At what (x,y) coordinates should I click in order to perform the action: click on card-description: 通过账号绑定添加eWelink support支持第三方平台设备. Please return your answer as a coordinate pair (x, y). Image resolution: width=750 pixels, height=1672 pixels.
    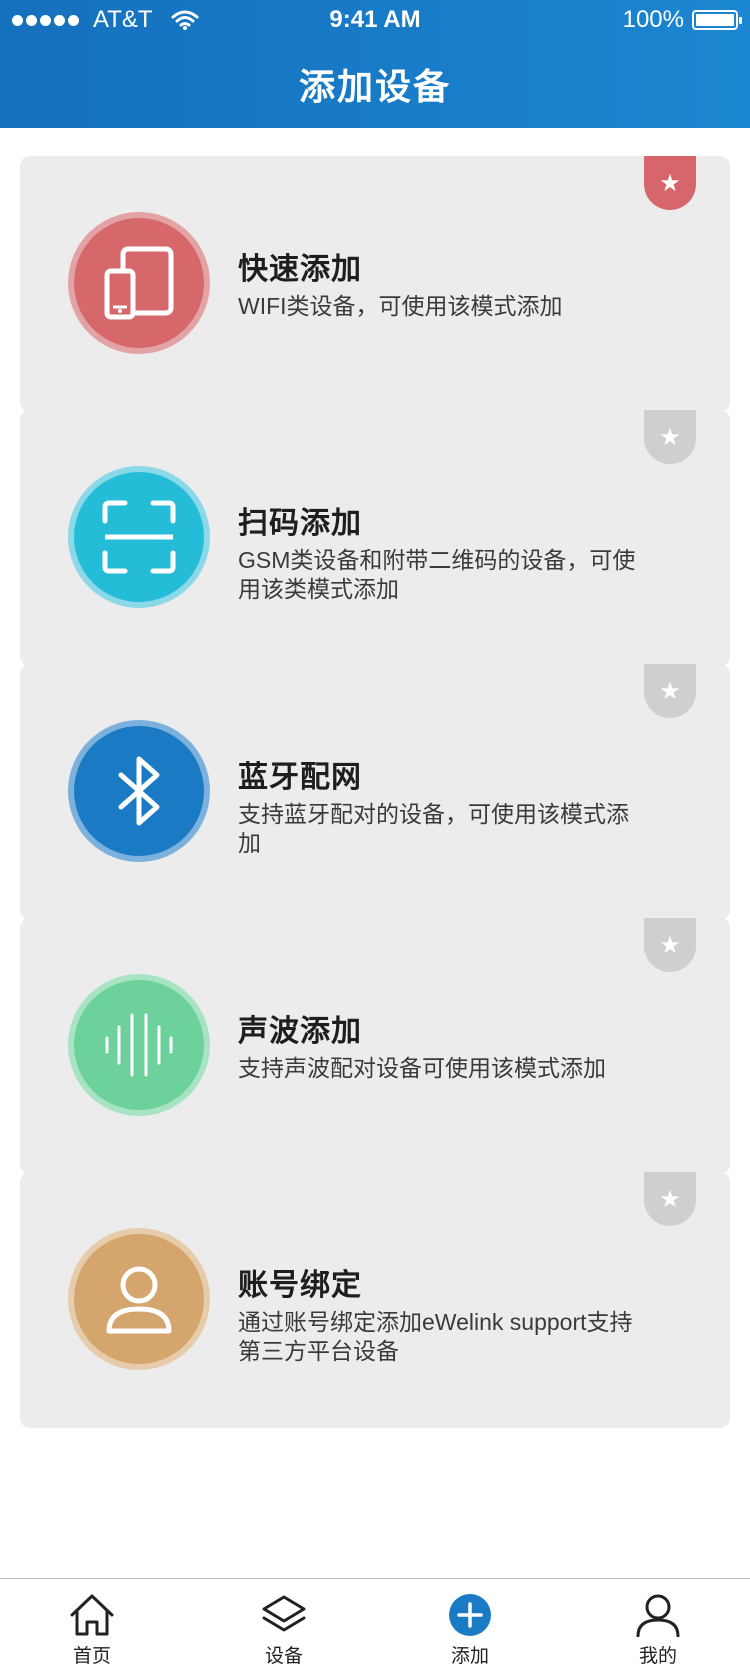
    Looking at the image, I should click on (435, 1336).